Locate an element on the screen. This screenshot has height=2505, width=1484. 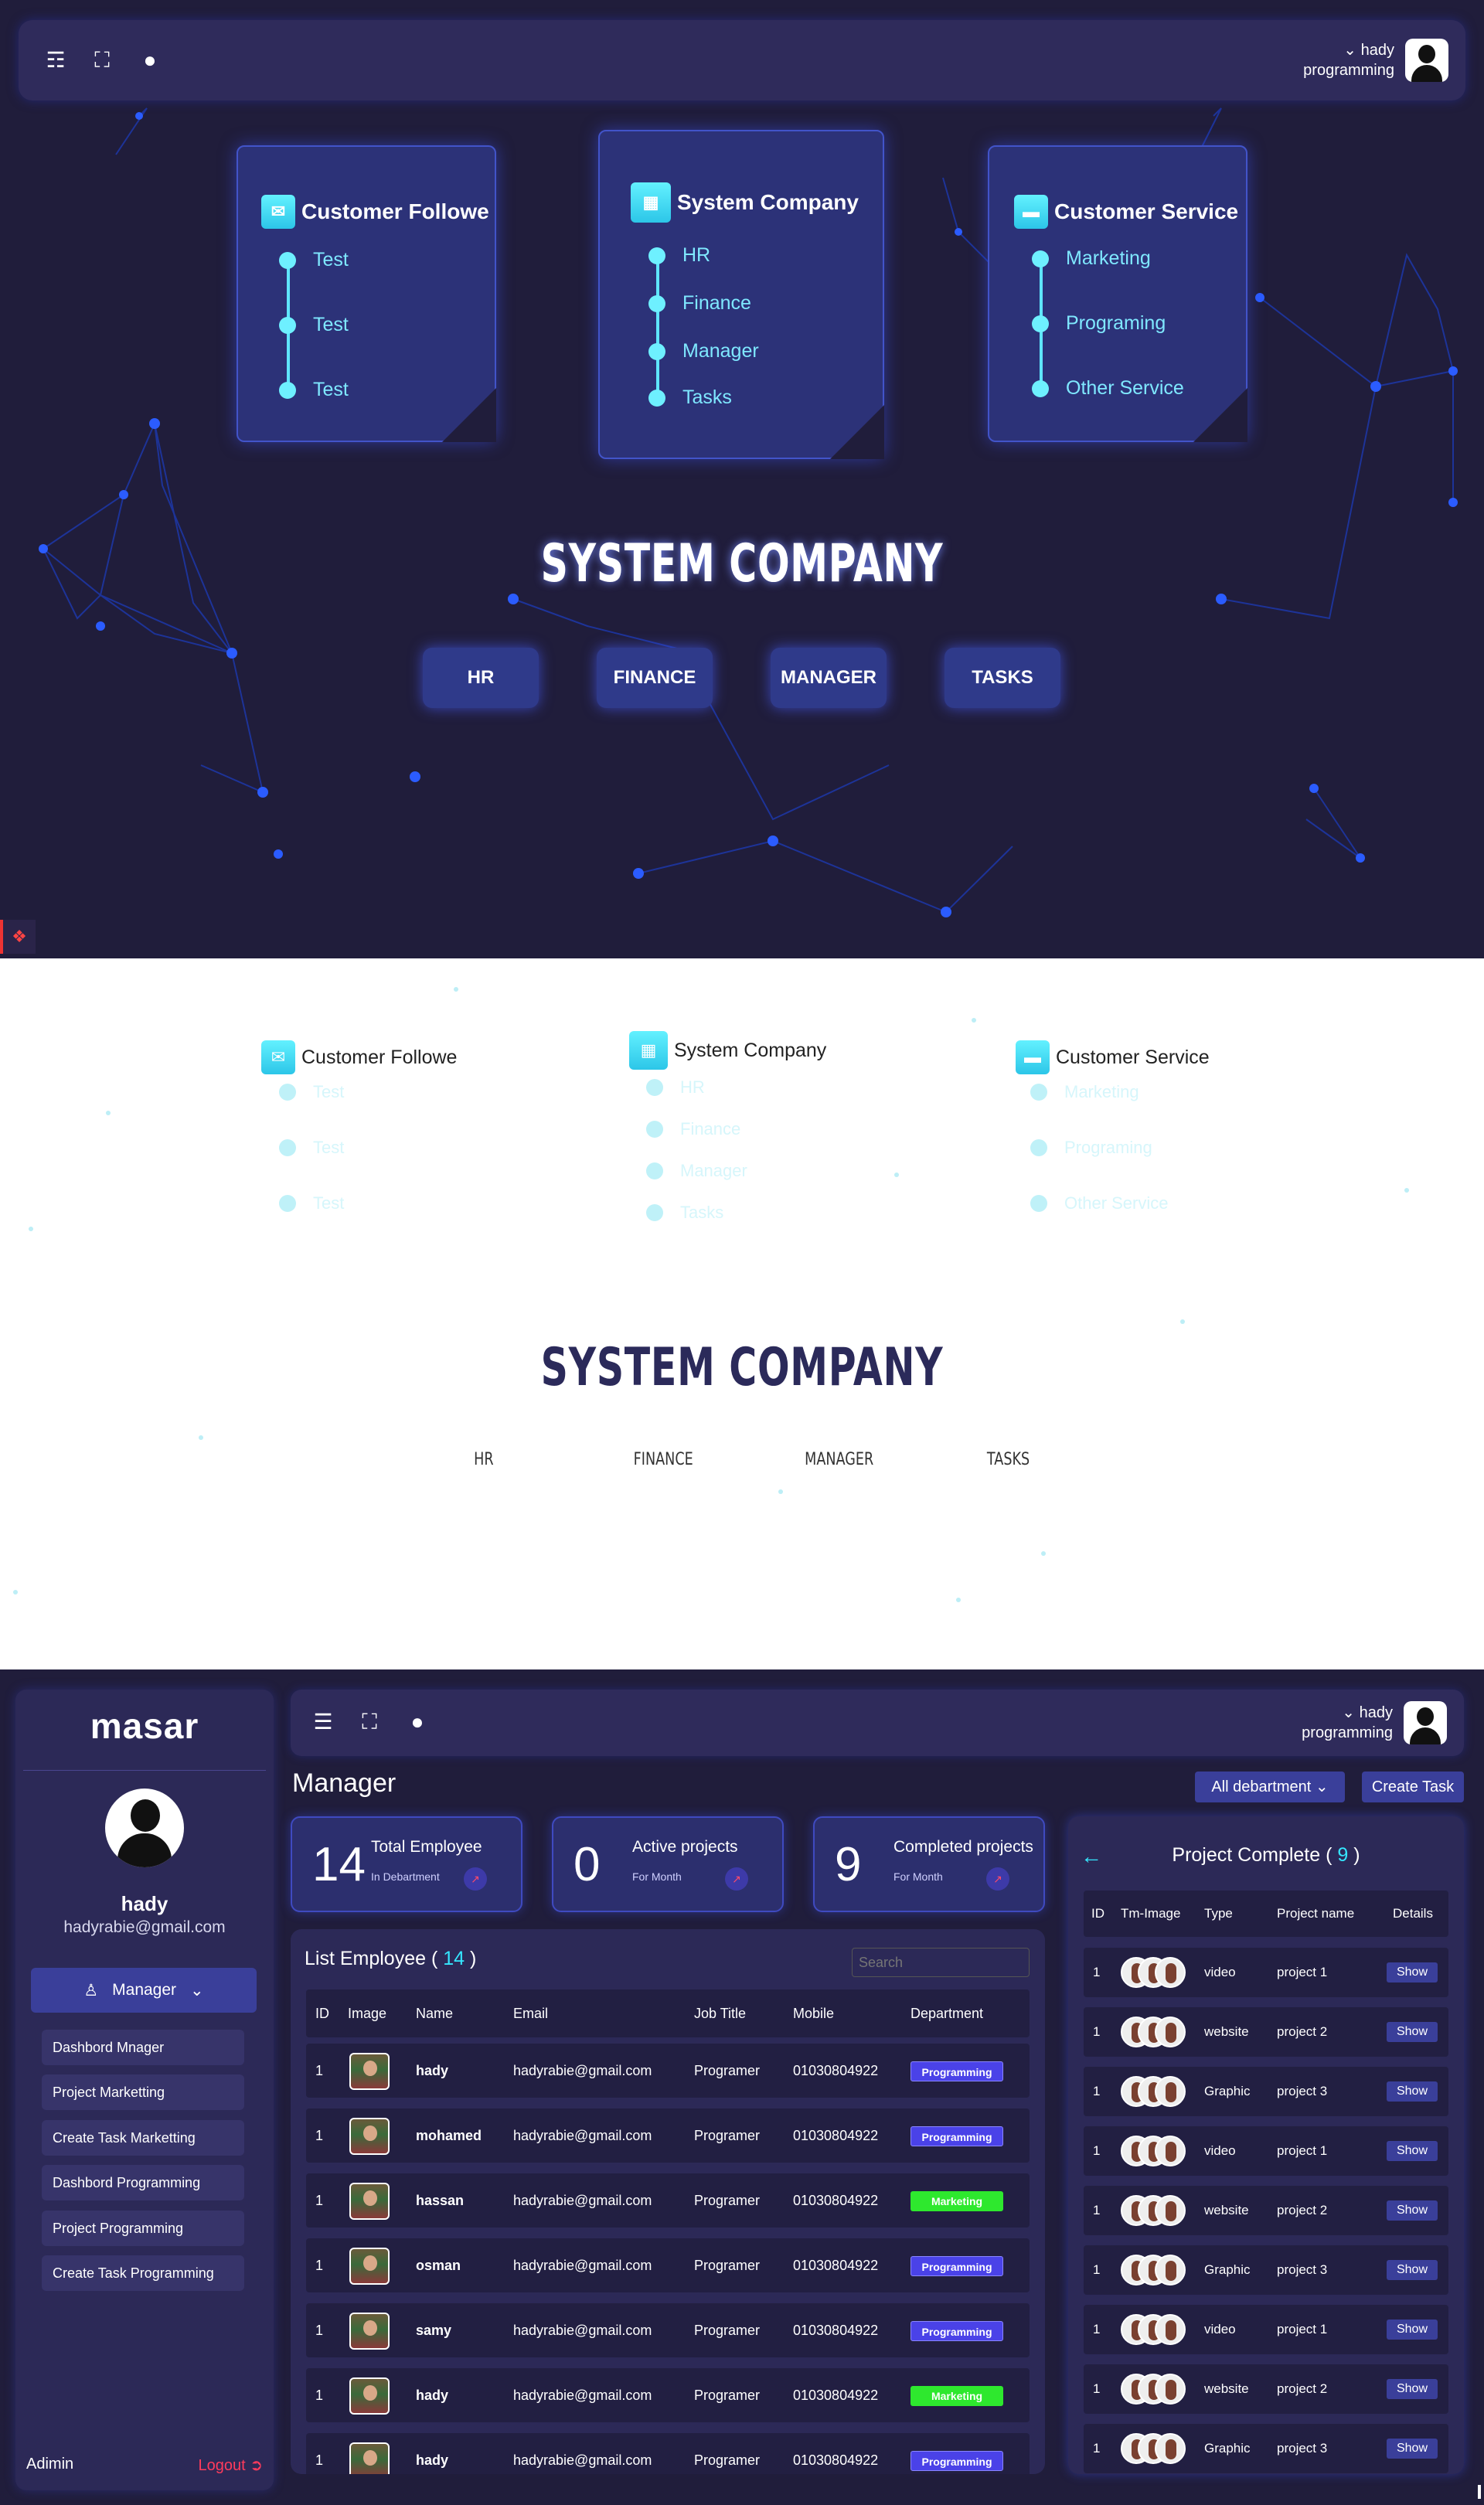
building-icon: ▦ is located at coordinates (648, 1050).